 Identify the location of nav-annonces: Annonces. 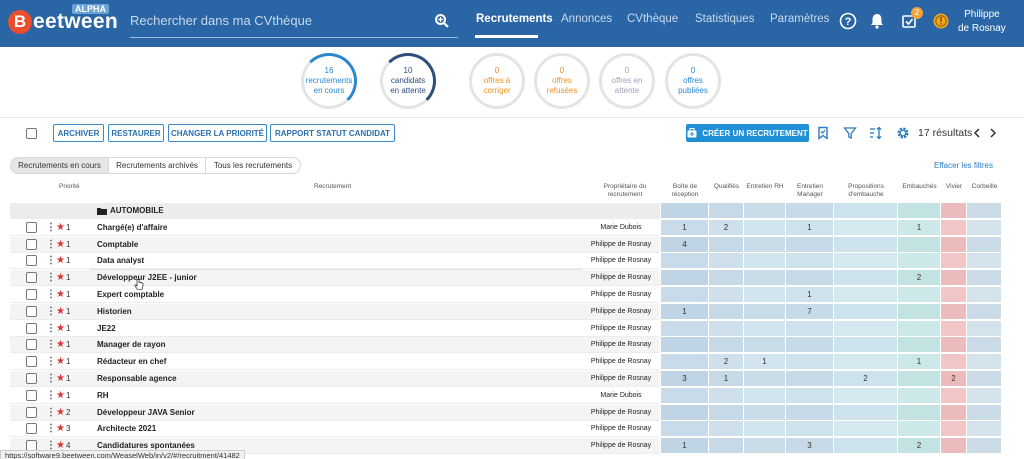
(586, 19).